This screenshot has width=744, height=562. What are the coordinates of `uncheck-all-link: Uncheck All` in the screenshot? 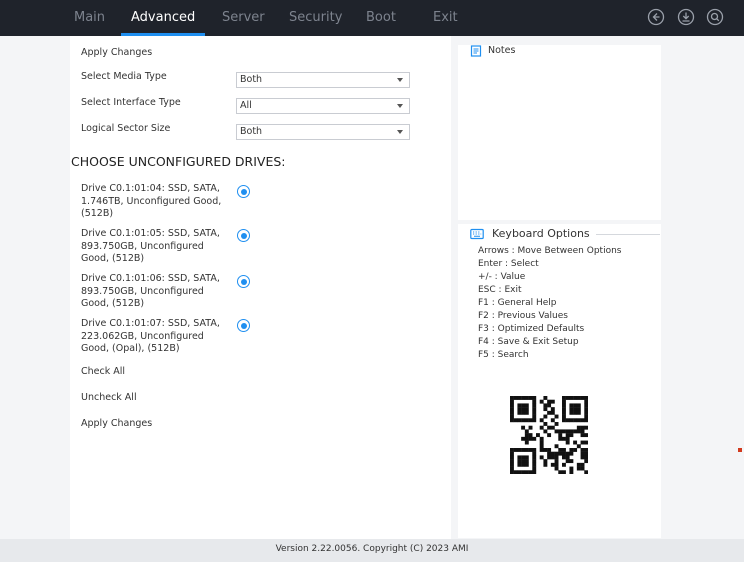 It's located at (109, 397).